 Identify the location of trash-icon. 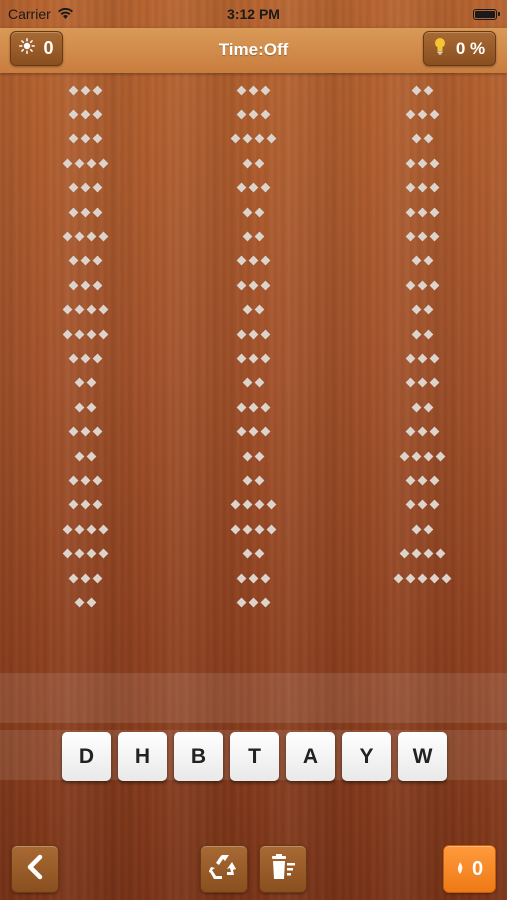
(283, 869).